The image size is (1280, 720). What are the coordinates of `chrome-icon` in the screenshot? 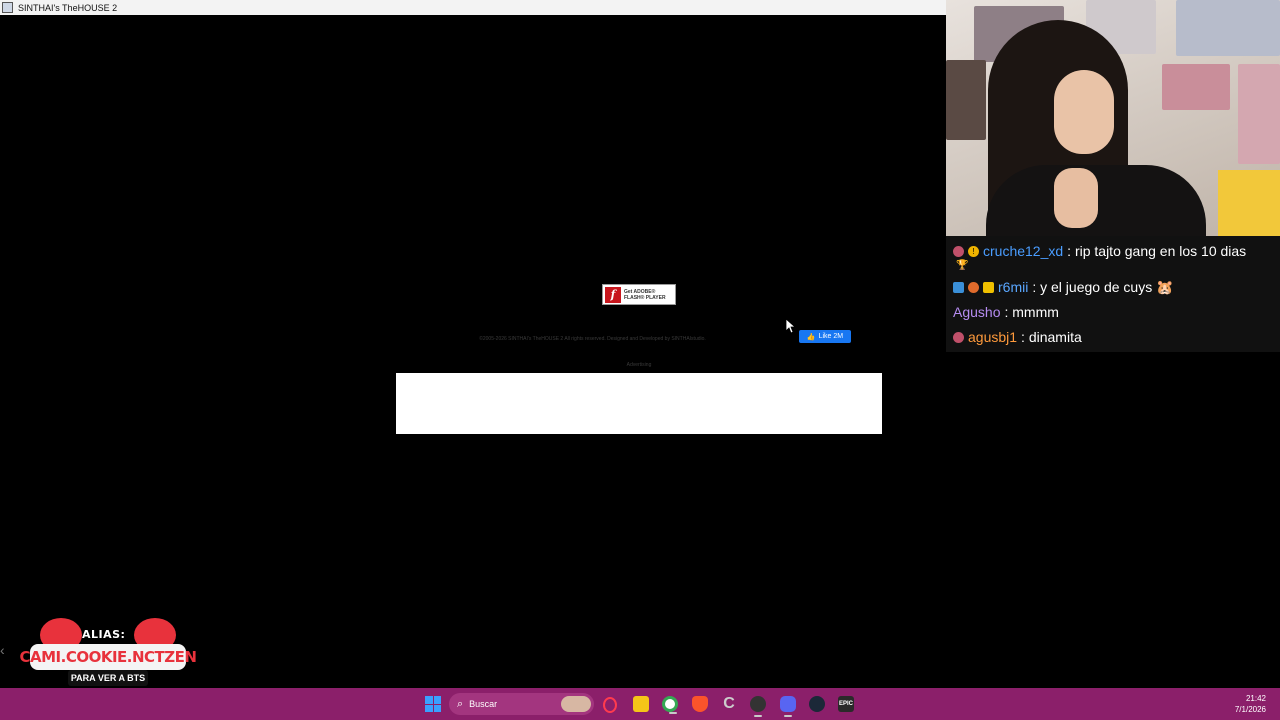 It's located at (670, 705).